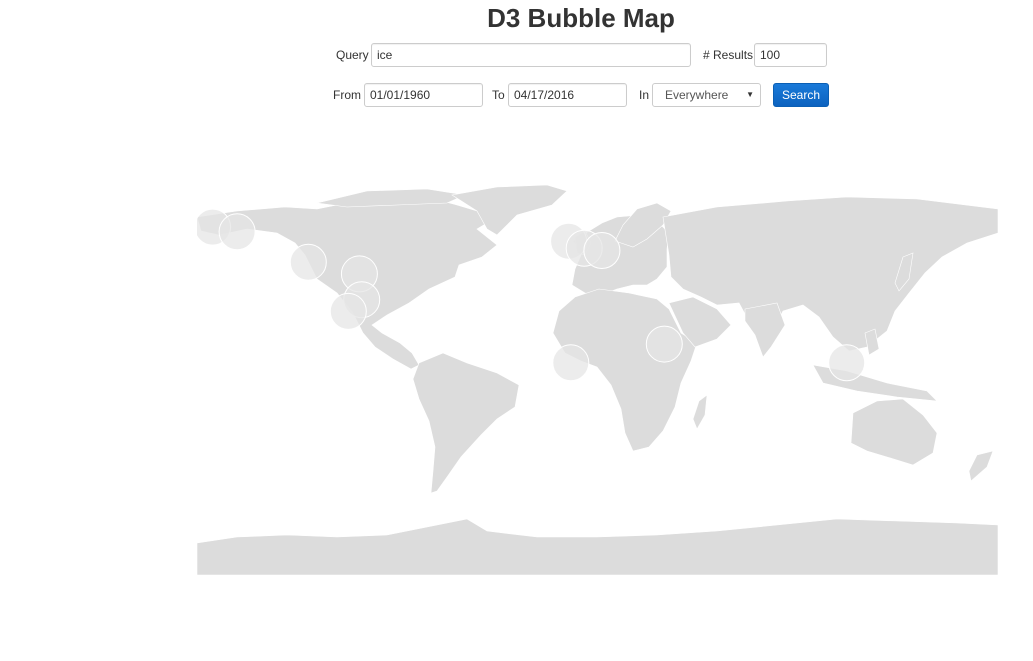 Image resolution: width=1033 pixels, height=661 pixels. What do you see at coordinates (597, 546) in the screenshot?
I see `antarctica-land` at bounding box center [597, 546].